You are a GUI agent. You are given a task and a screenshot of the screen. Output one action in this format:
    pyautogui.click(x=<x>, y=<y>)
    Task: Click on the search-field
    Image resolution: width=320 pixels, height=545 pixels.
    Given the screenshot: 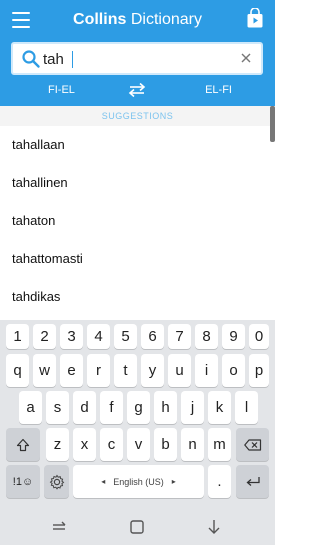 What is the action you would take?
    pyautogui.click(x=137, y=58)
    